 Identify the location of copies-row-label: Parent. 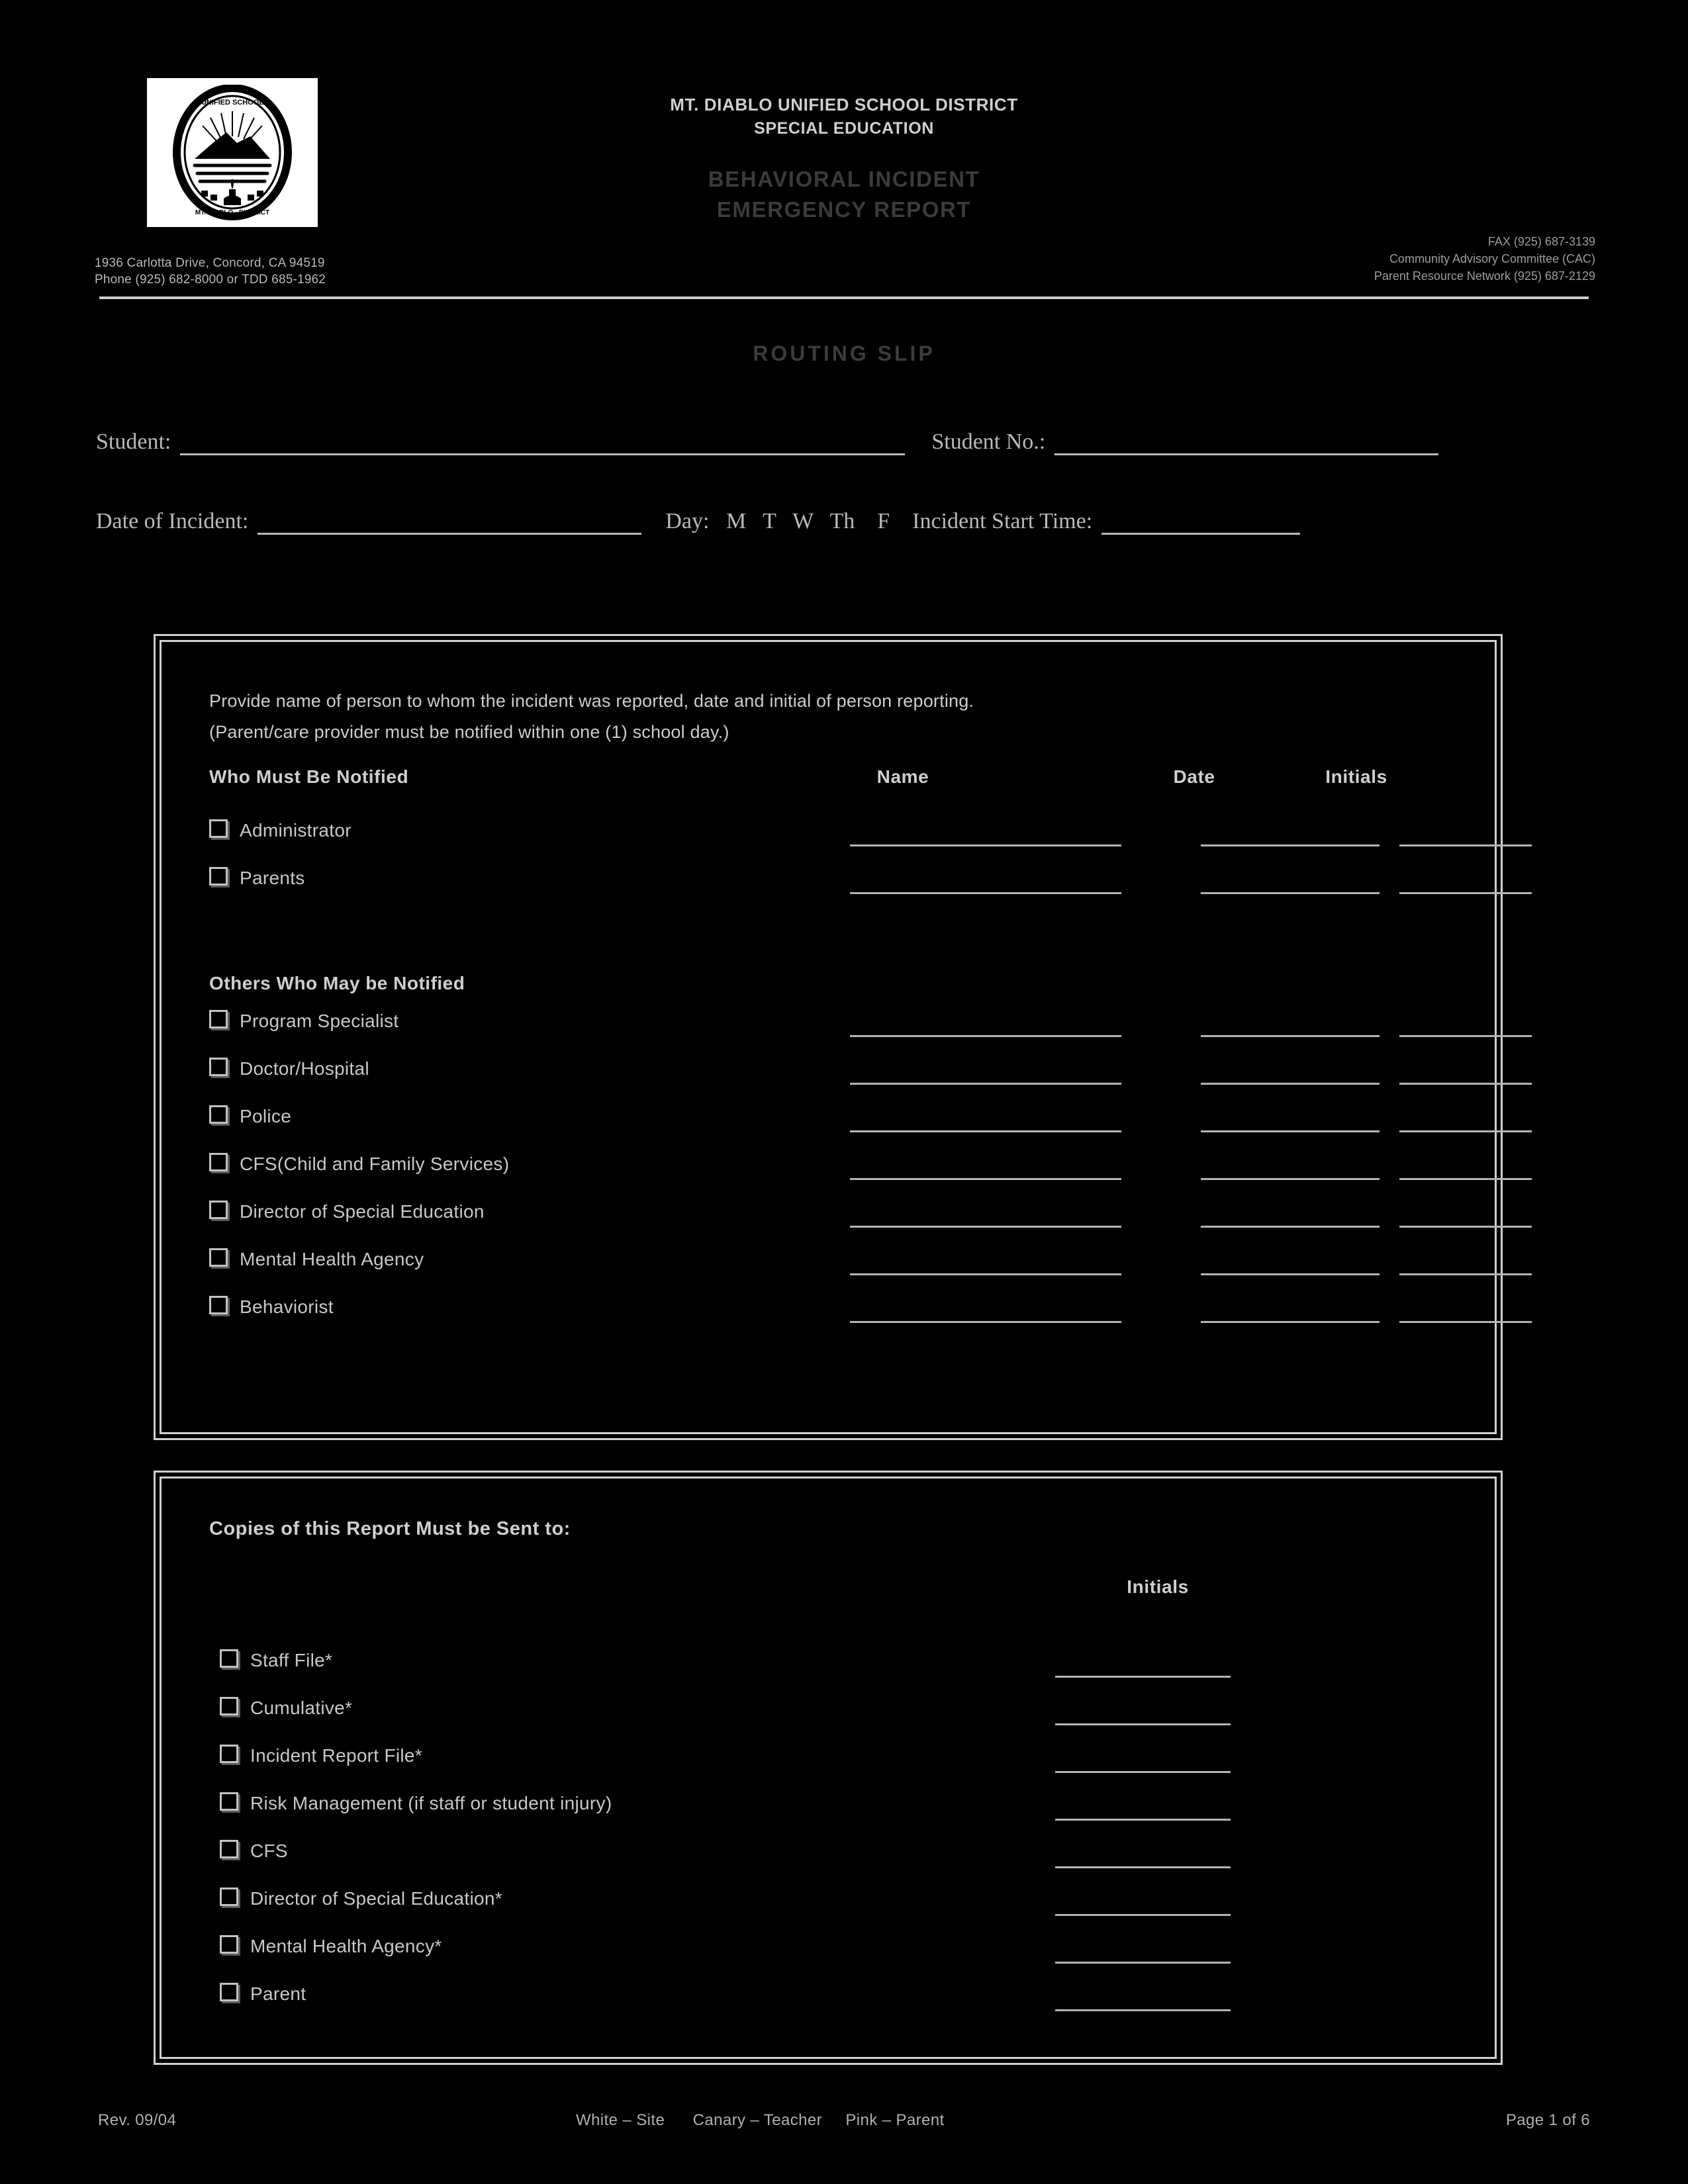
(263, 1997).